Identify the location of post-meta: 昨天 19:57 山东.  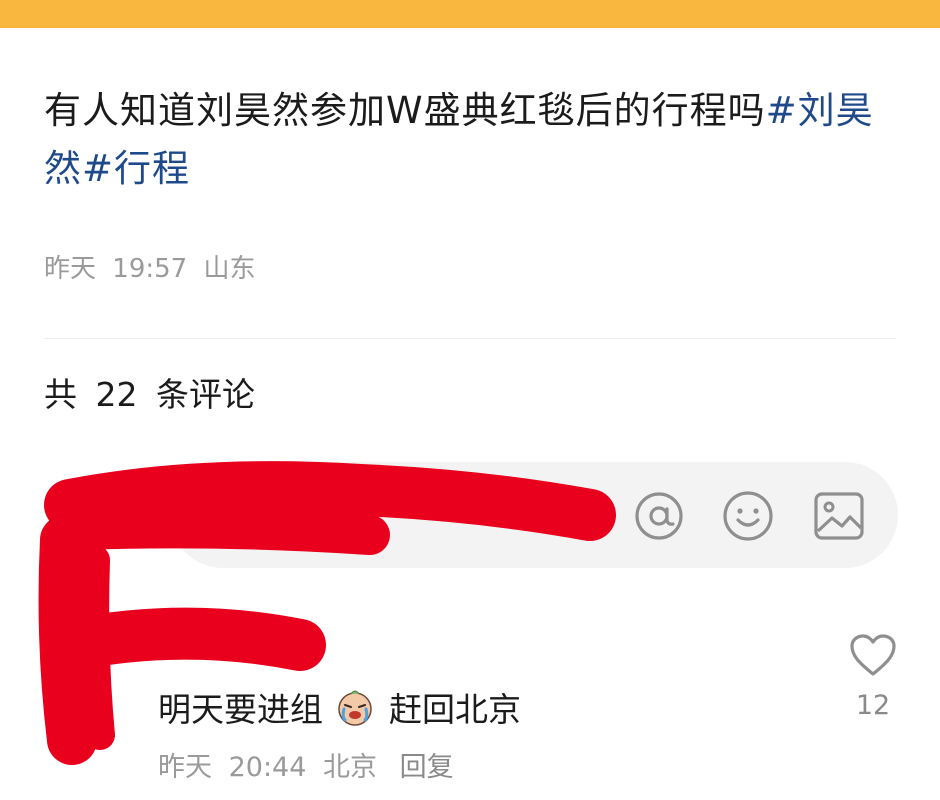
(150, 266).